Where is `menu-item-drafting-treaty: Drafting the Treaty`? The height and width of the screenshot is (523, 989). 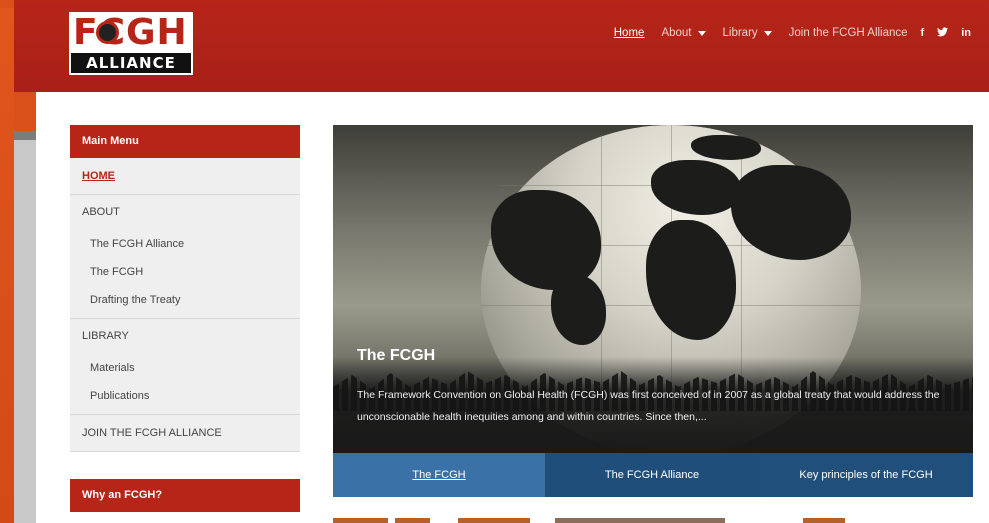 menu-item-drafting-treaty: Drafting the Treaty is located at coordinates (185, 300).